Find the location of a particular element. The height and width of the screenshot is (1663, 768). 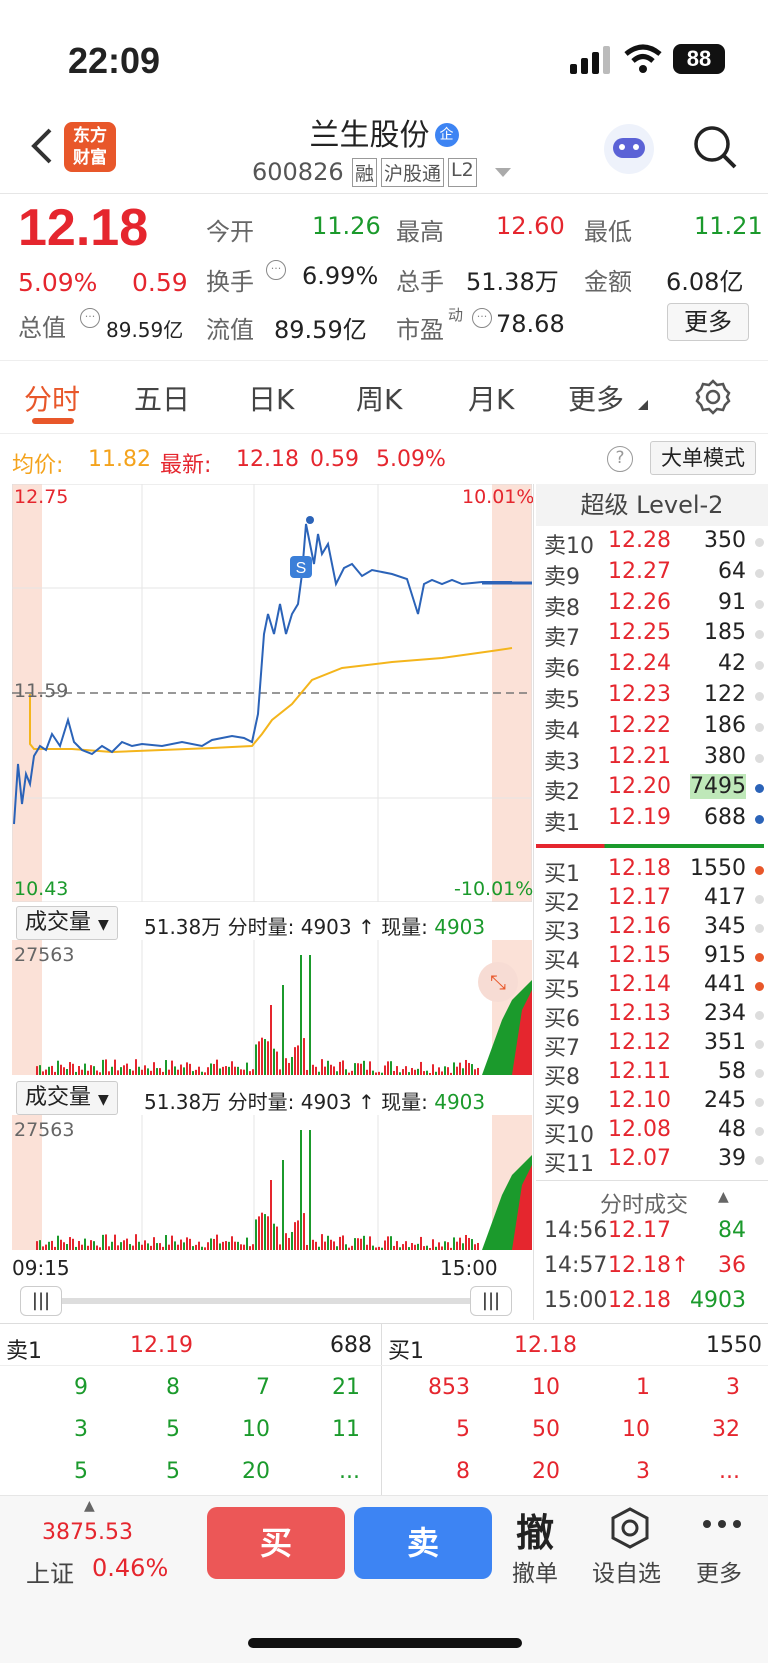

tab-weekly-k: 周K is located at coordinates (379, 398).